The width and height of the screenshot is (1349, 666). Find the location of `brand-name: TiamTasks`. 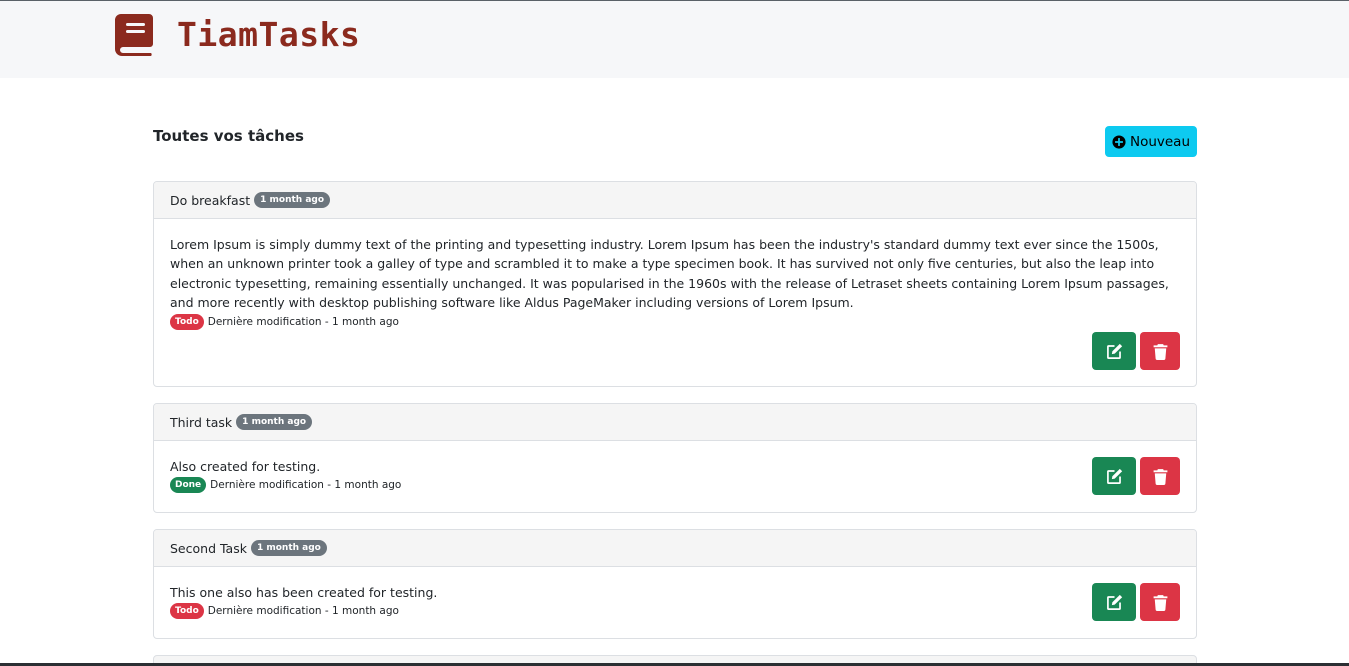

brand-name: TiamTasks is located at coordinates (269, 34).